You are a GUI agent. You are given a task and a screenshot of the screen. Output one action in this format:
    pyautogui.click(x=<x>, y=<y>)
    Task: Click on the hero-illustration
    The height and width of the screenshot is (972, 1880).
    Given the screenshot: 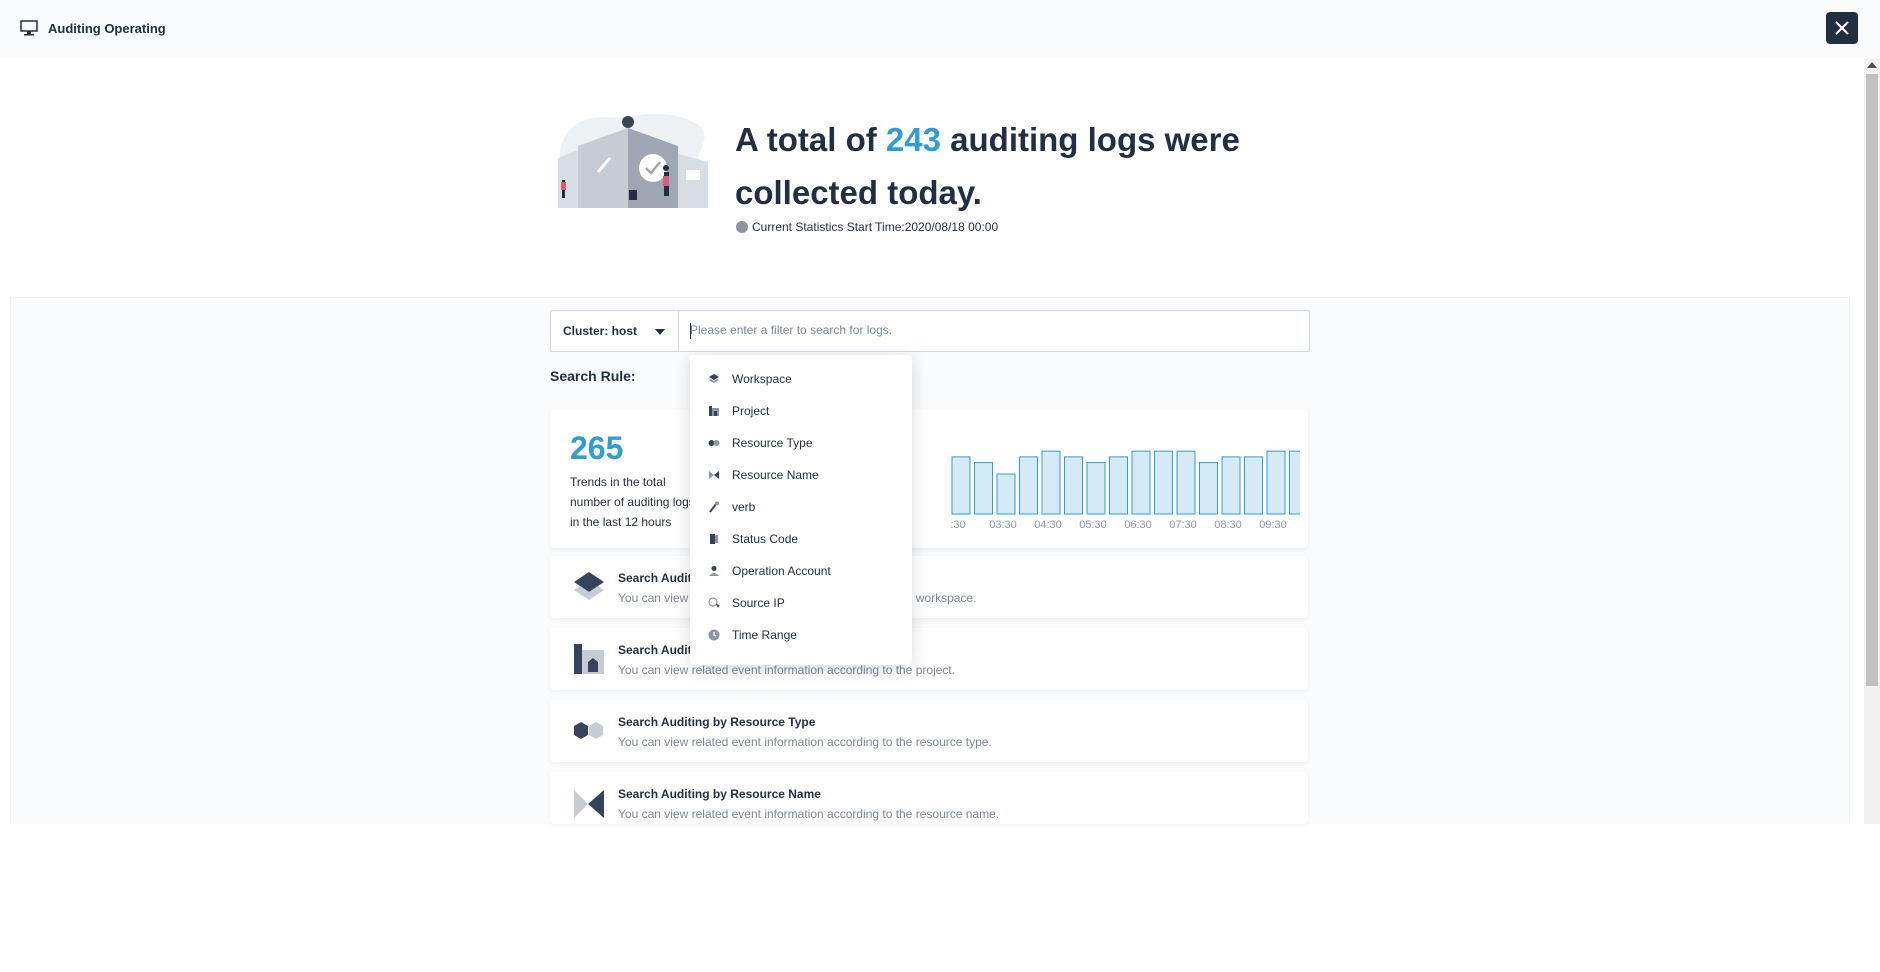 What is the action you would take?
    pyautogui.click(x=633, y=160)
    